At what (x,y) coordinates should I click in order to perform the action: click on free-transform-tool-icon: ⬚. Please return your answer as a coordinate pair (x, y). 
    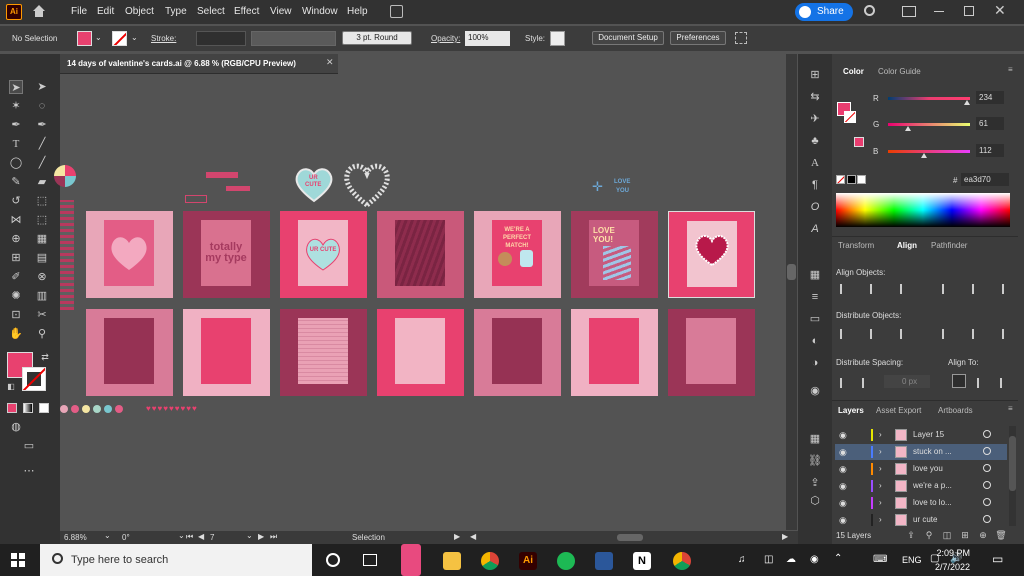
    Looking at the image, I should click on (42, 220).